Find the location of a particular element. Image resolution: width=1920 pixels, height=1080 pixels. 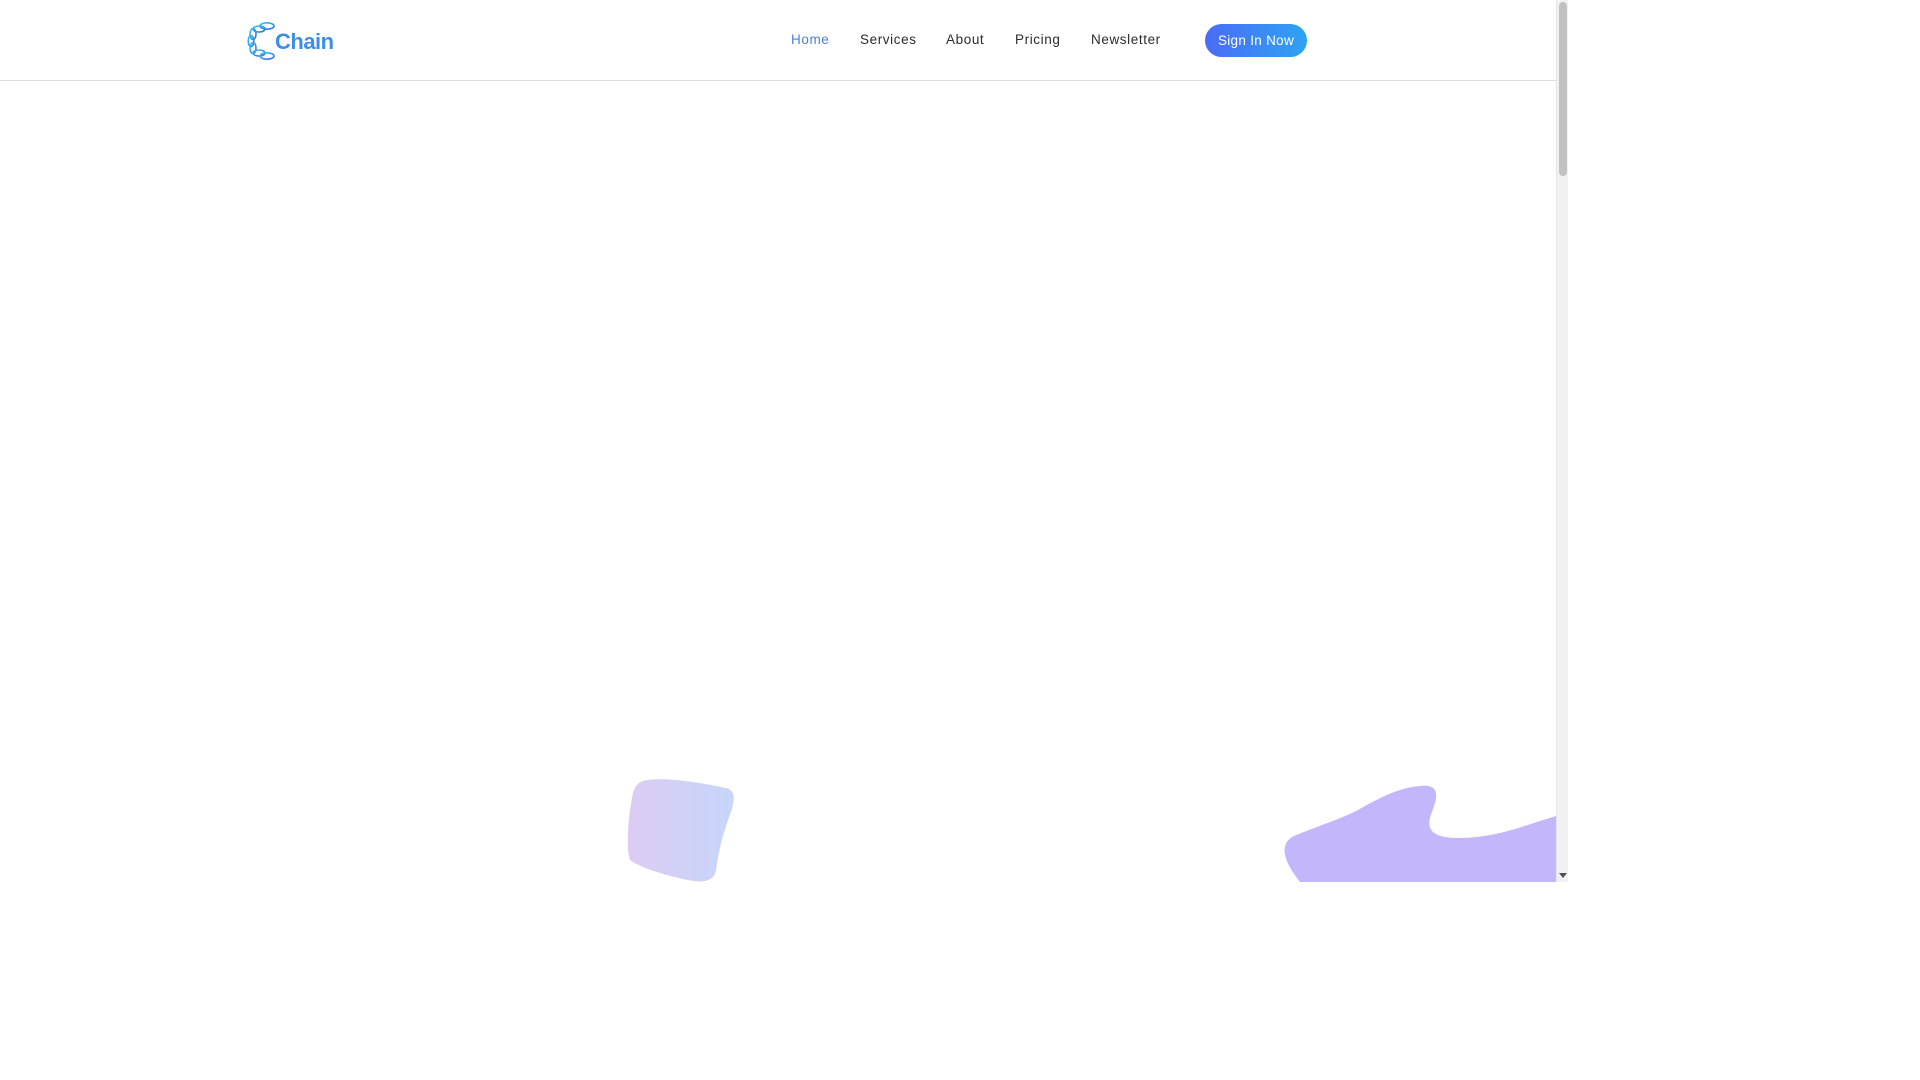

nav-about-link: About is located at coordinates (965, 40).